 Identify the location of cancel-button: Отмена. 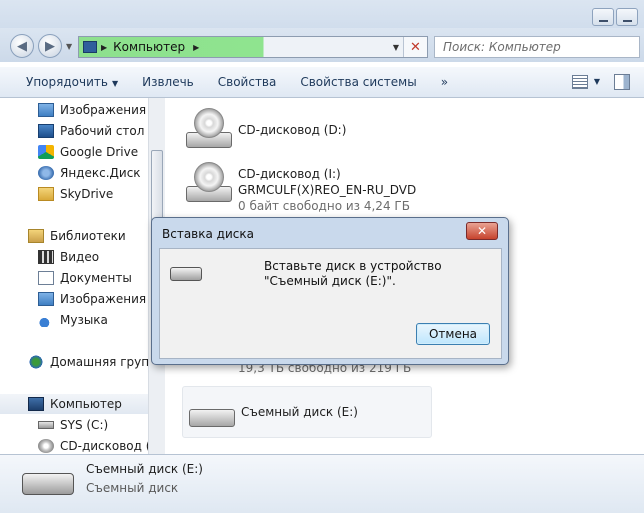
(453, 334).